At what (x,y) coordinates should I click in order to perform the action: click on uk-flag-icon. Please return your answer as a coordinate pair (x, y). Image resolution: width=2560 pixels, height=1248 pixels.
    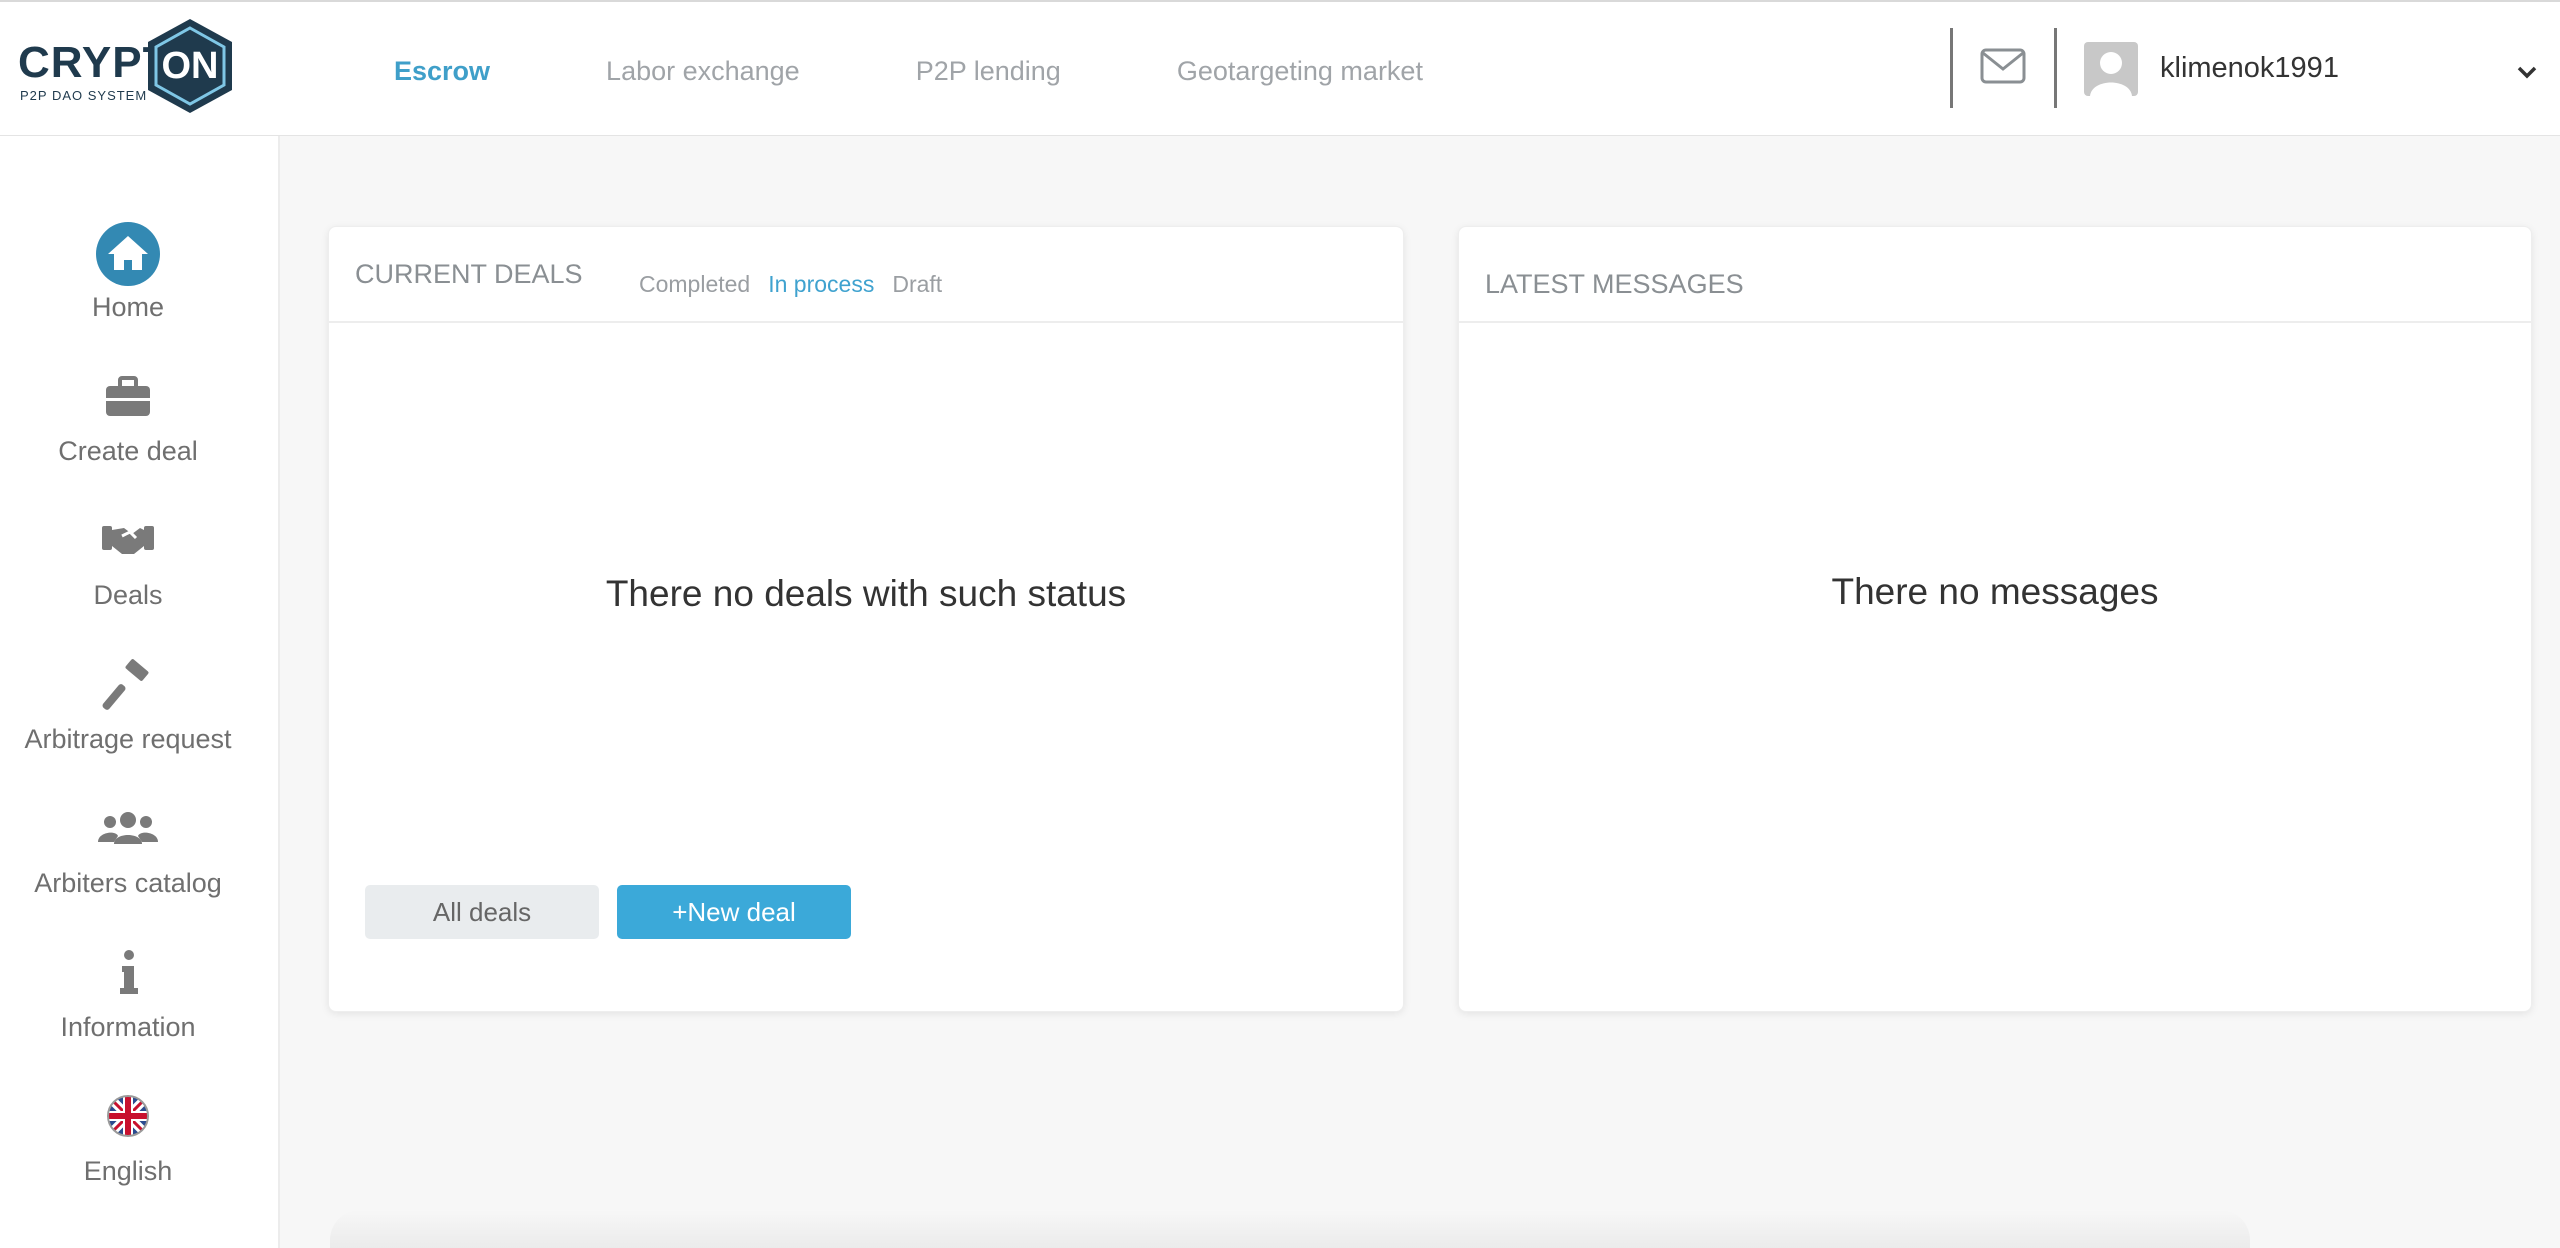
    Looking at the image, I should click on (128, 1116).